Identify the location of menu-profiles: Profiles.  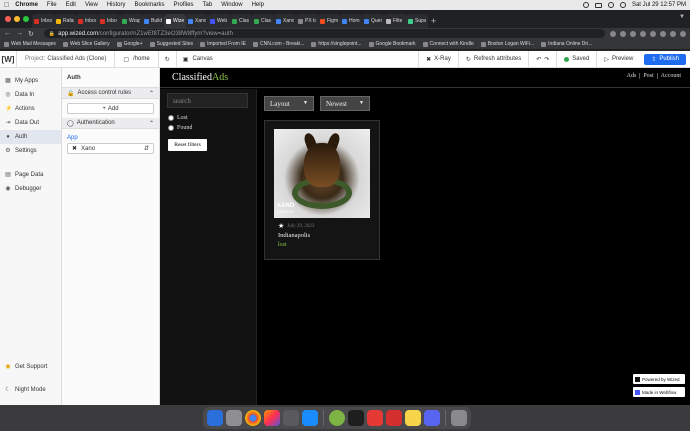
(184, 5).